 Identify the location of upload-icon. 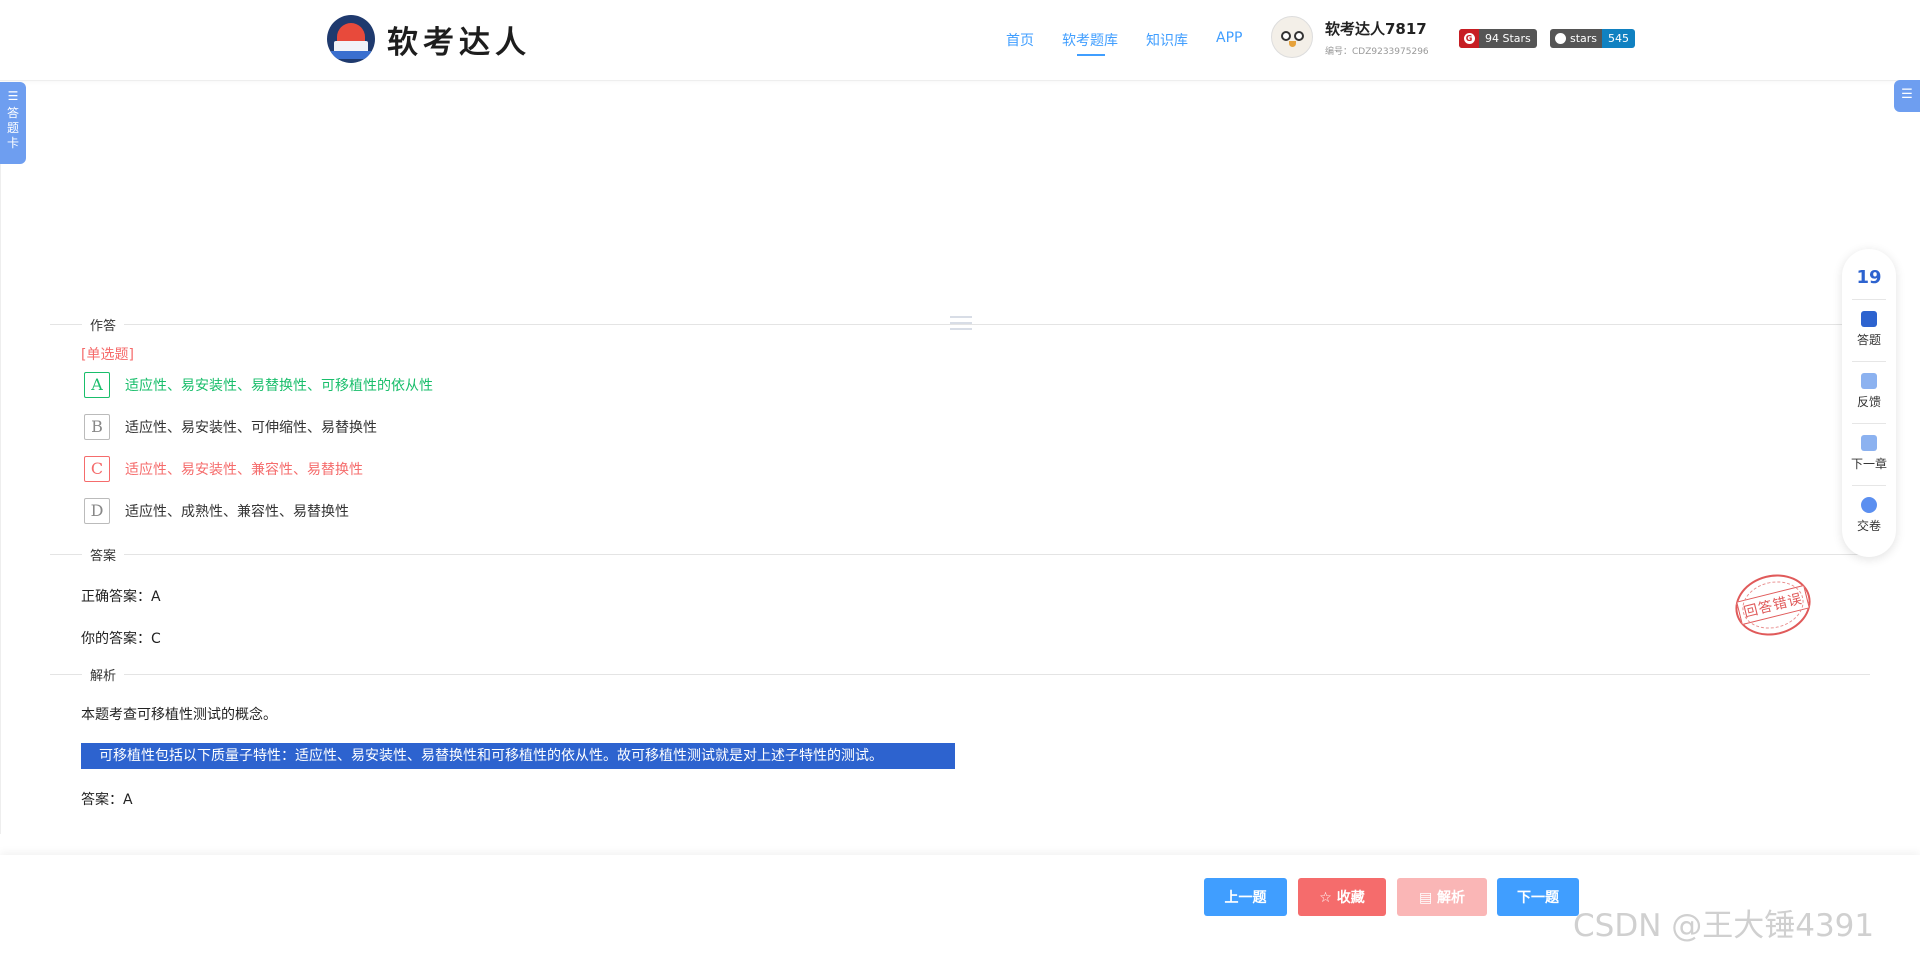
(1869, 505).